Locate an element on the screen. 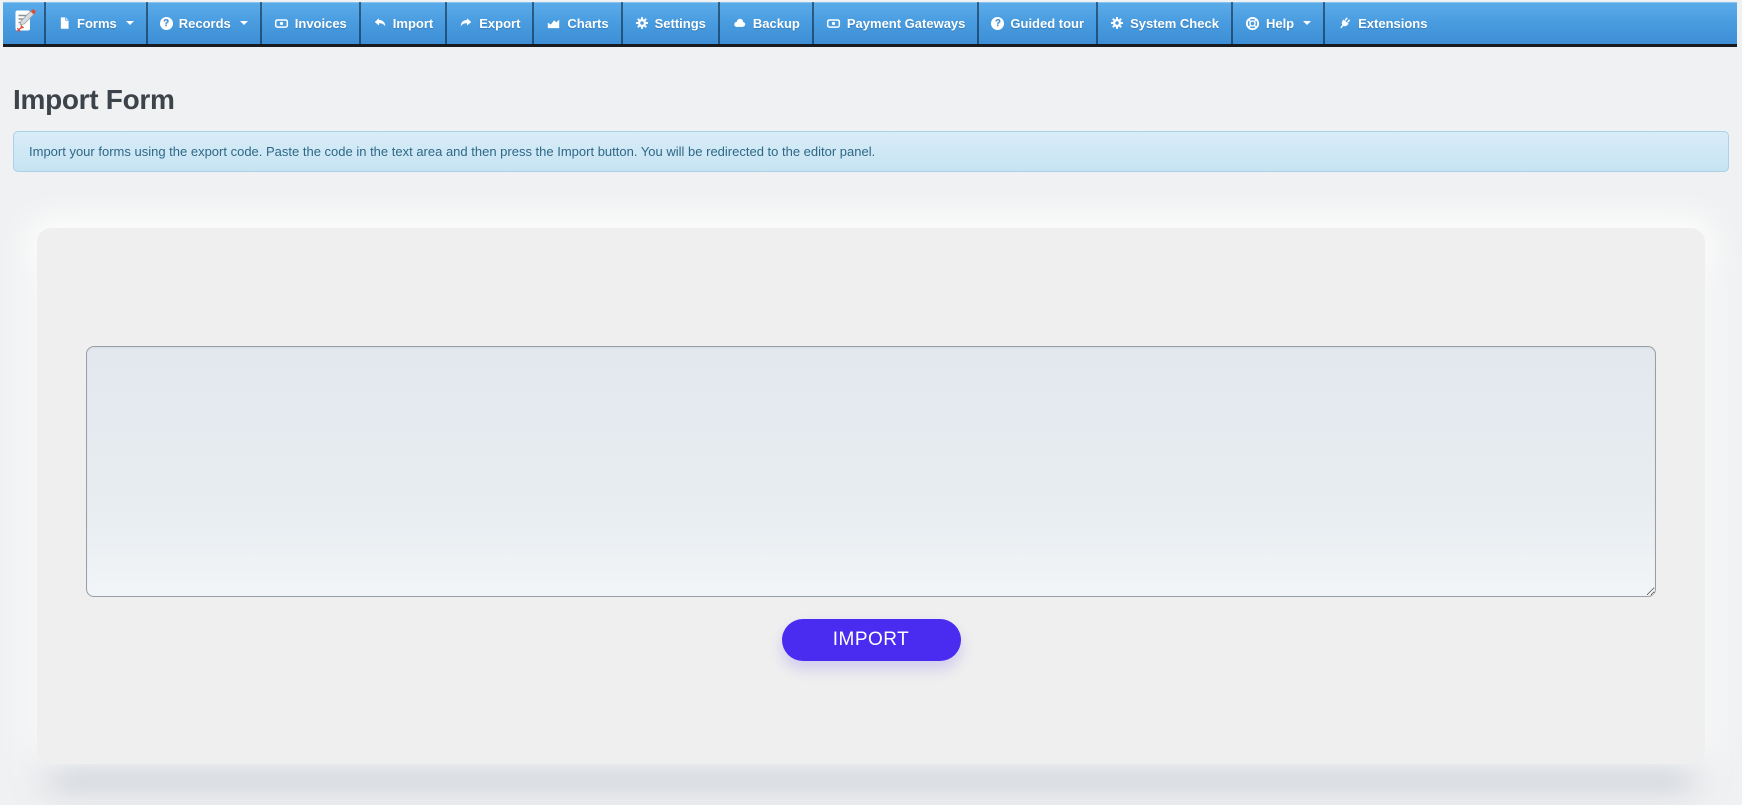 This screenshot has height=805, width=1742. nav-item-label: Payment Gateways is located at coordinates (906, 23).